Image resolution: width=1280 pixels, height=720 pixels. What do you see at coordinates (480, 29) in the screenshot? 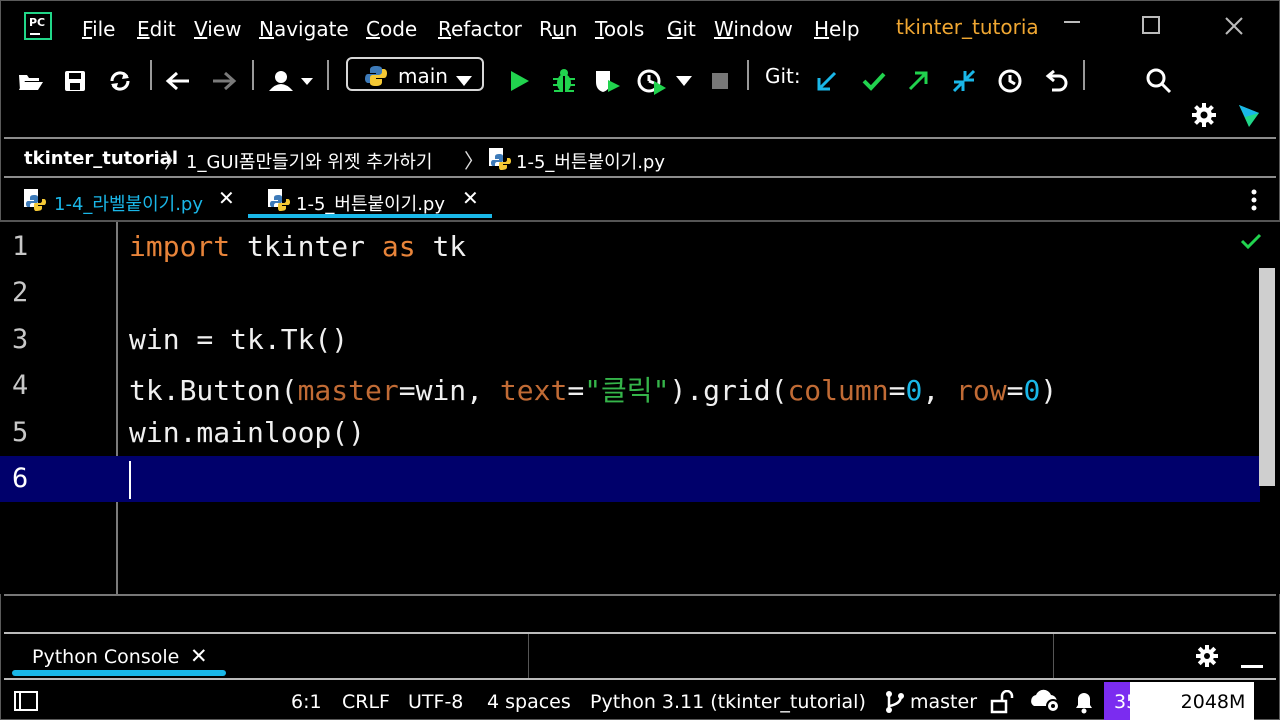
I see `menu-refactor: Refactor` at bounding box center [480, 29].